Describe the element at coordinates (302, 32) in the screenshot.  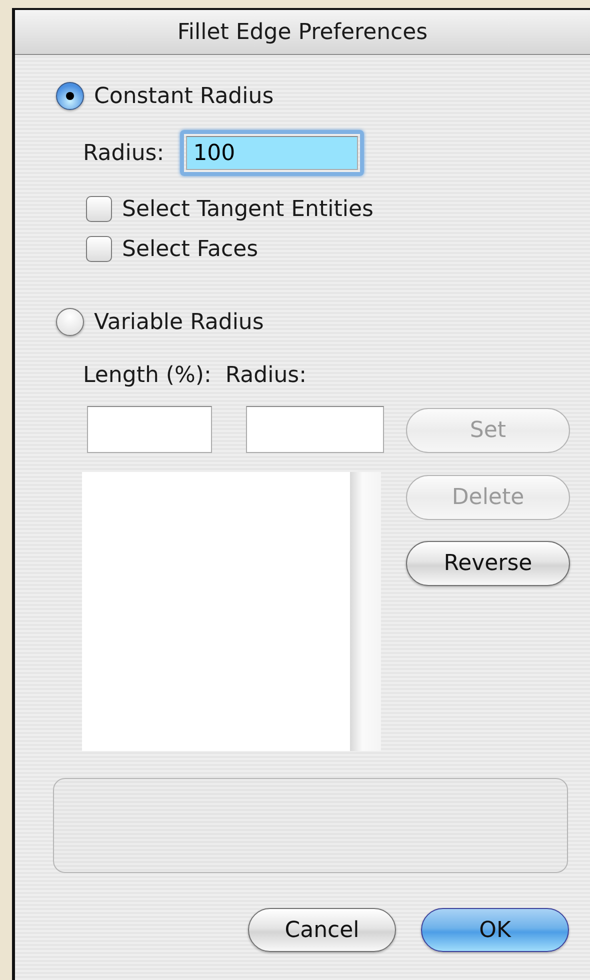
I see `window-title: Fillet Edge Preferences` at that location.